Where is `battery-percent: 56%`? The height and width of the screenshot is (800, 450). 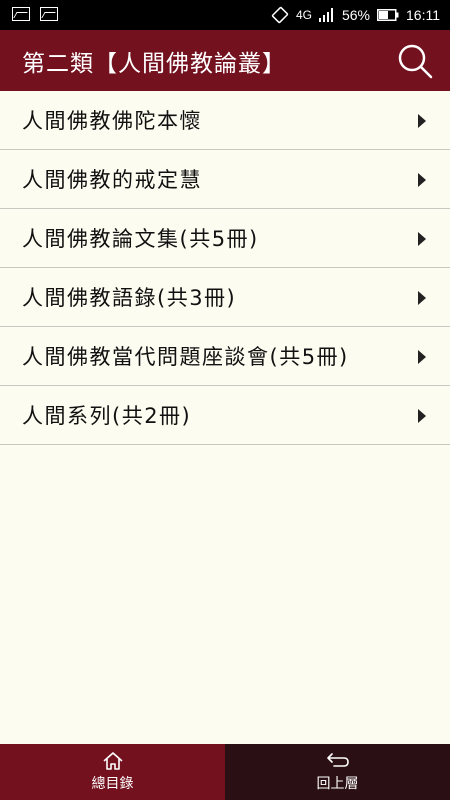
battery-percent: 56% is located at coordinates (355, 15).